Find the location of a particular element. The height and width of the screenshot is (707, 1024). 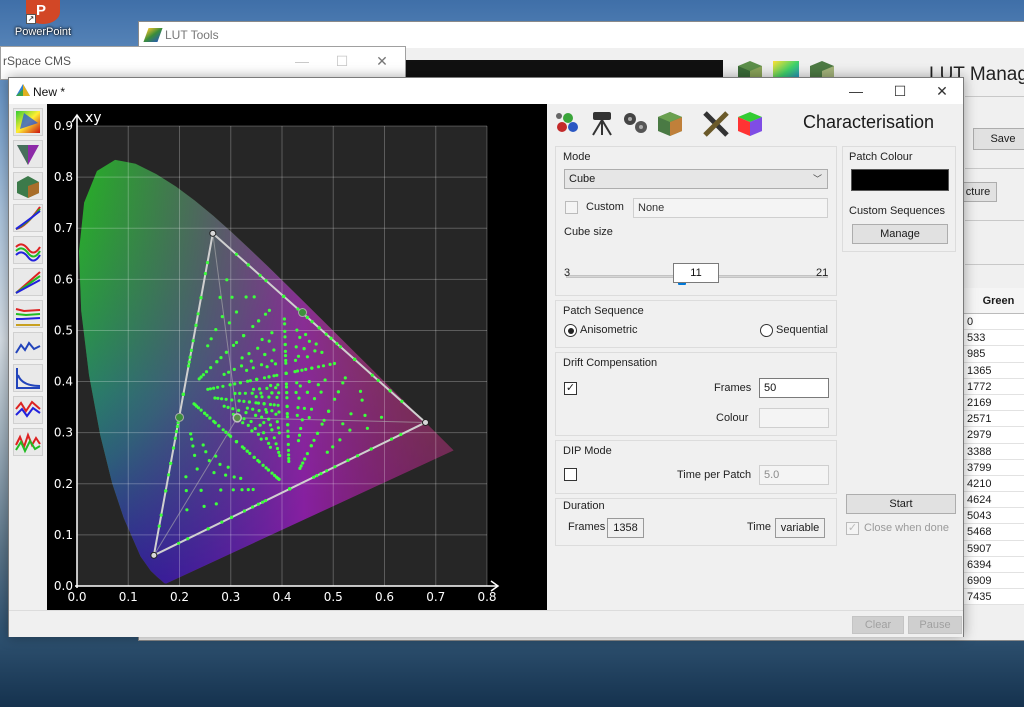

dip-checkbox is located at coordinates (570, 474).